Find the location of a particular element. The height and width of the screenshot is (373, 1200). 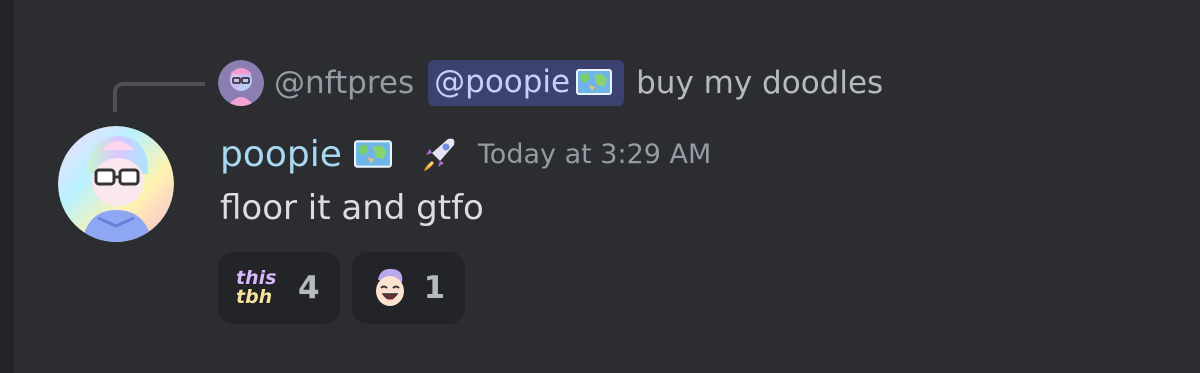

mention-label: @poopie is located at coordinates (502, 82).